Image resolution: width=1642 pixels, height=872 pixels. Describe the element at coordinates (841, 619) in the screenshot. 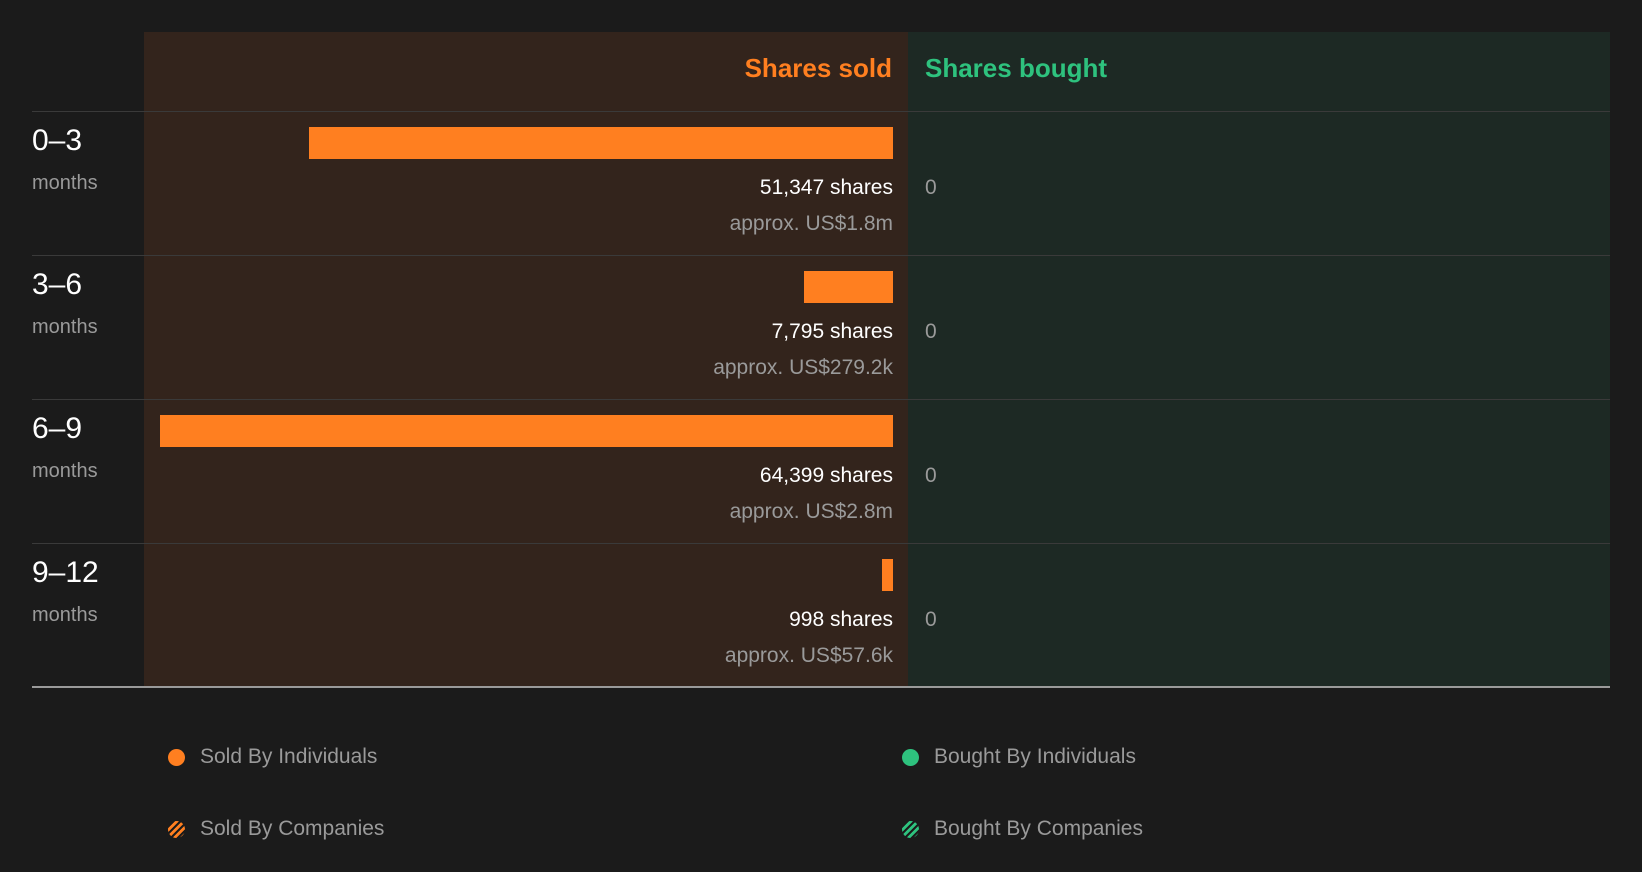

I see `sold-shares-label: 998 shares` at that location.